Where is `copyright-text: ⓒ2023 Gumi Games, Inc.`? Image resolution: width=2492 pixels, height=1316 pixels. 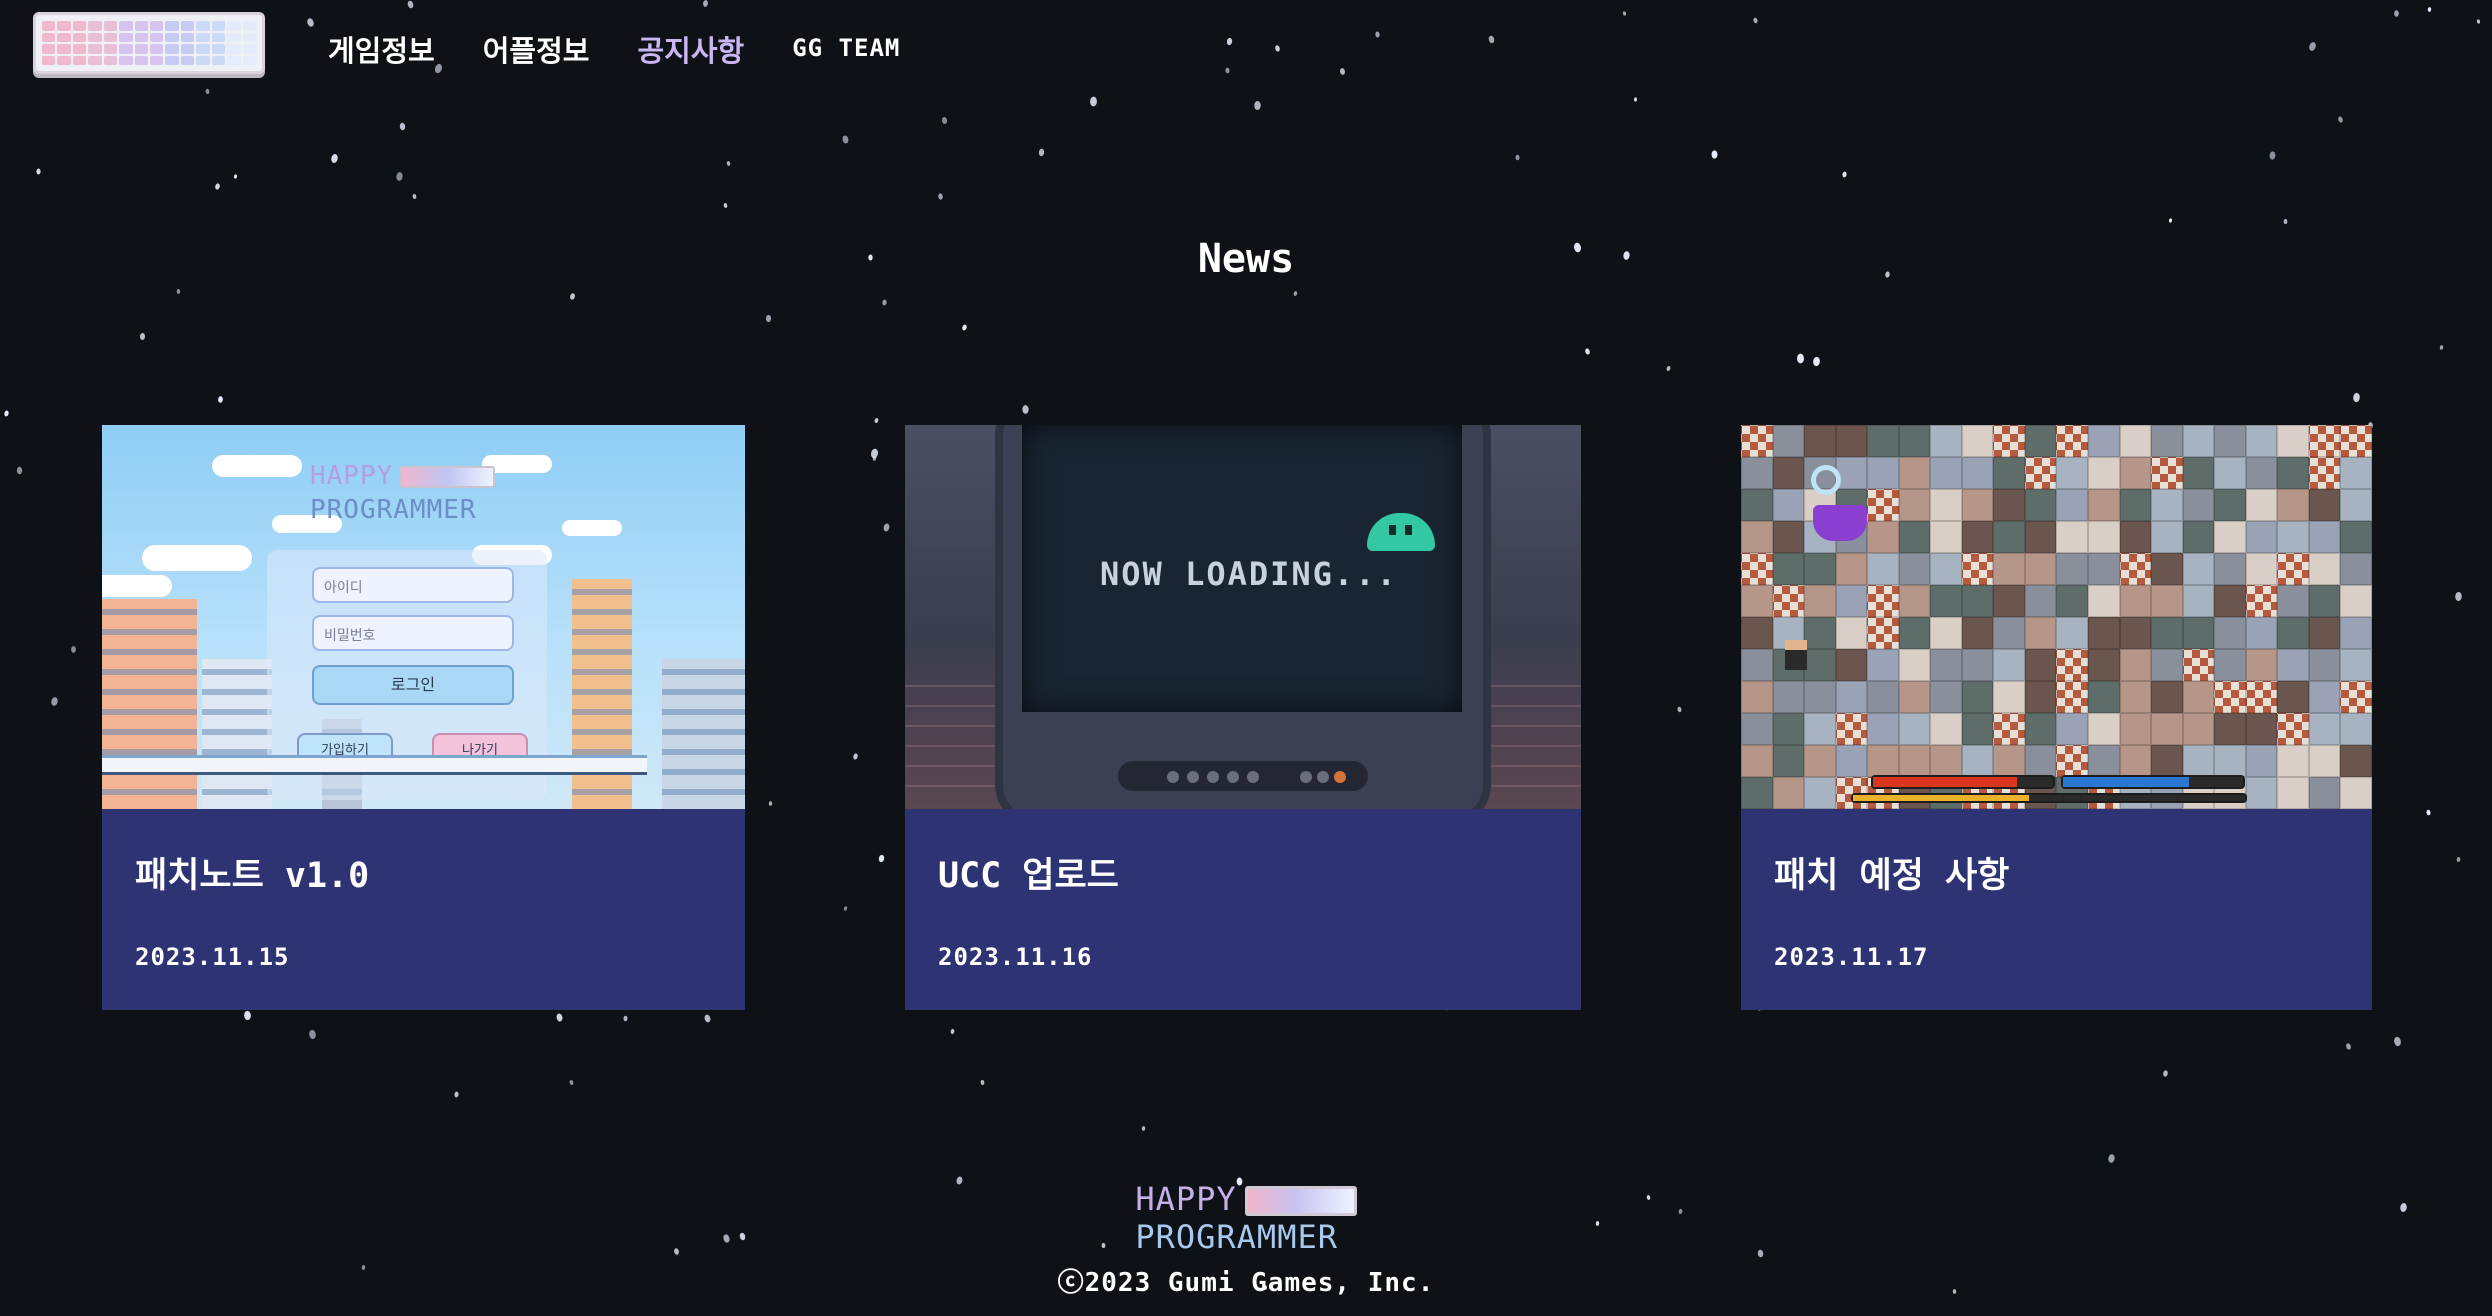 copyright-text: ⓒ2023 Gumi Games, Inc. is located at coordinates (1246, 1283).